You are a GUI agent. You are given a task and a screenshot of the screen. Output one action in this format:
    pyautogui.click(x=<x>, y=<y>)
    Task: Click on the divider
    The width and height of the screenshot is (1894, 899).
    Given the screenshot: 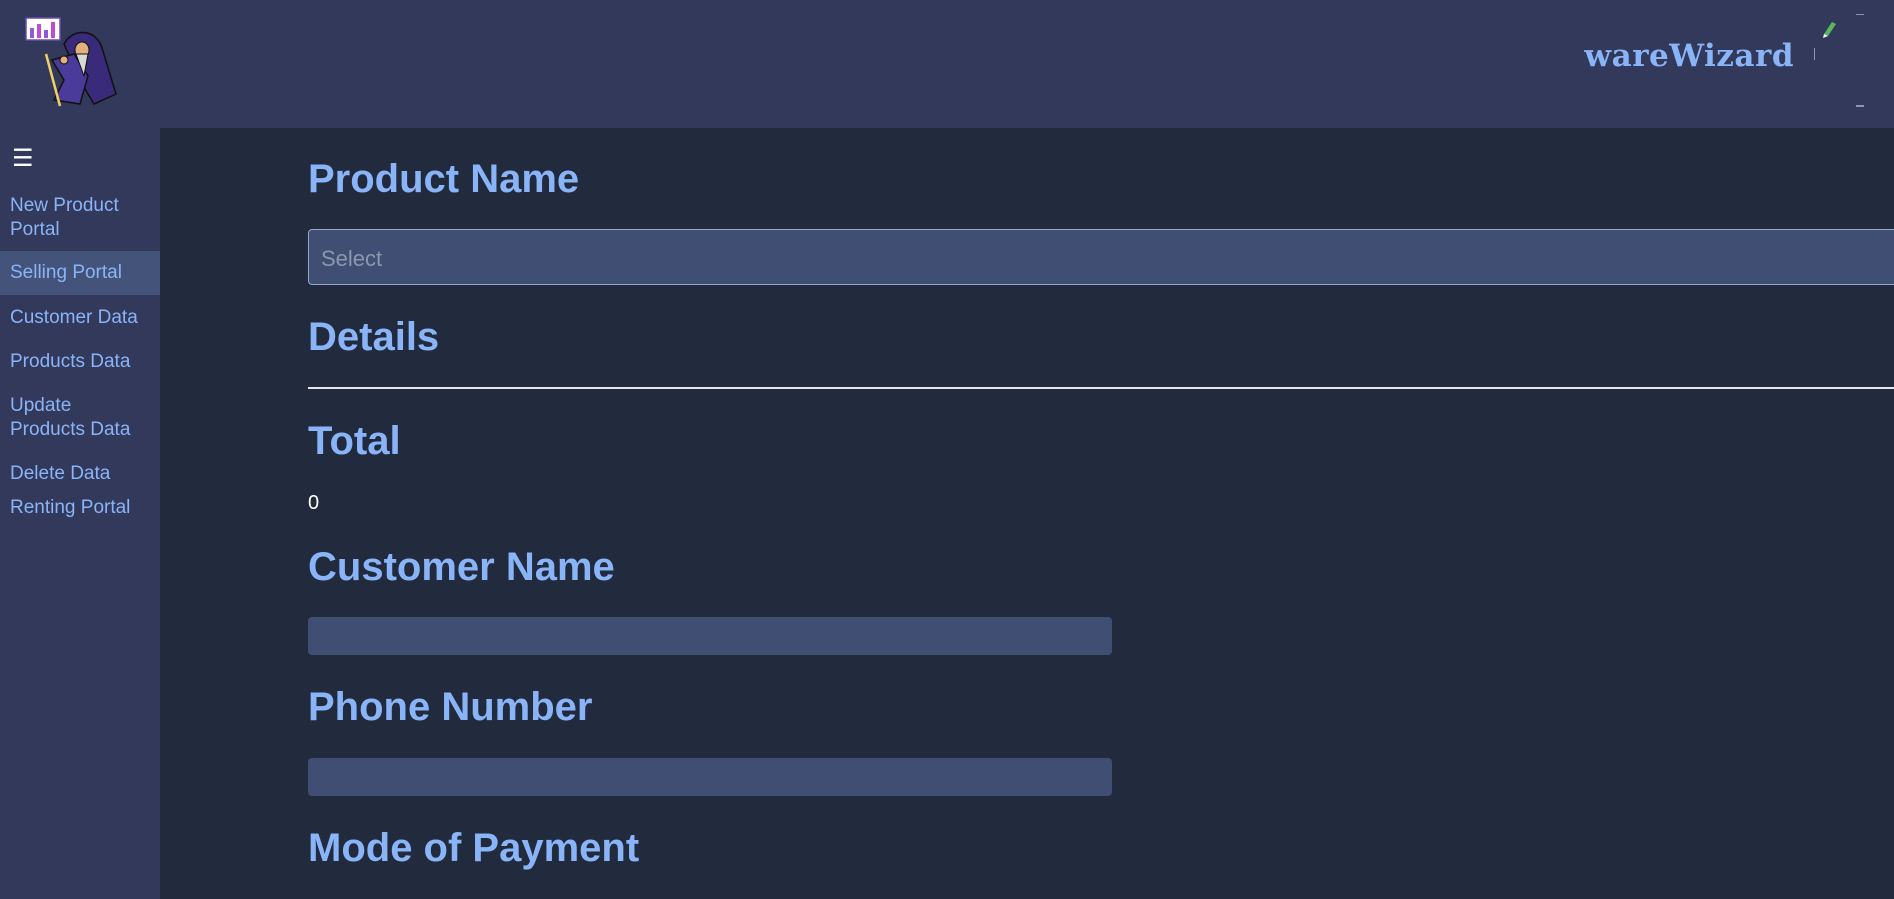 What is the action you would take?
    pyautogui.click(x=1101, y=388)
    